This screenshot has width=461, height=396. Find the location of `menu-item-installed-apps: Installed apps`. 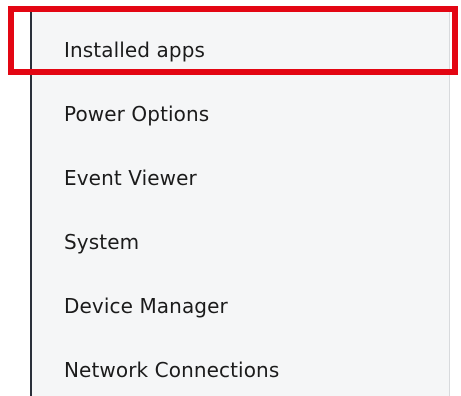

menu-item-installed-apps: Installed apps is located at coordinates (240, 50).